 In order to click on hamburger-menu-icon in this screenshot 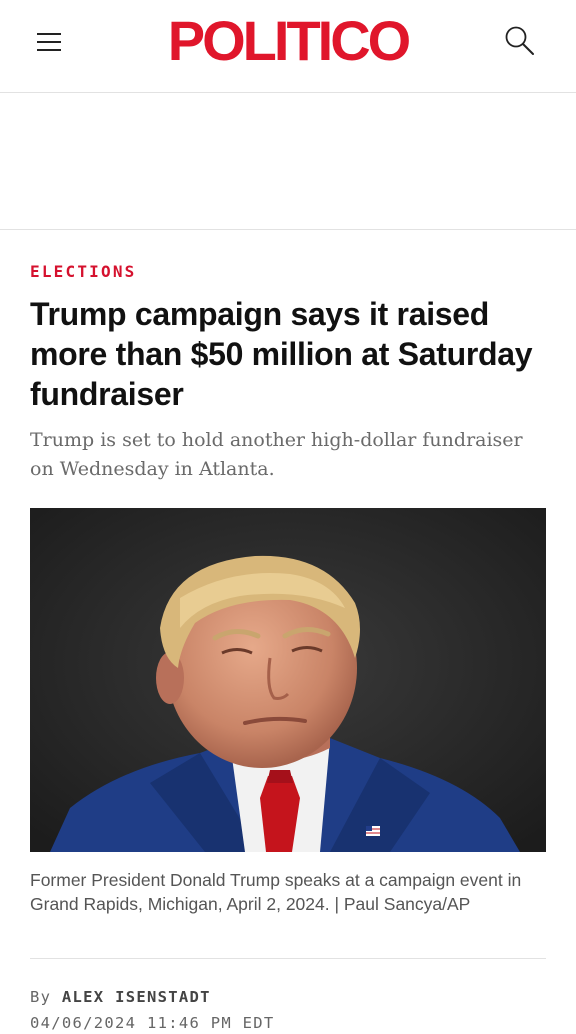, I will do `click(49, 41)`.